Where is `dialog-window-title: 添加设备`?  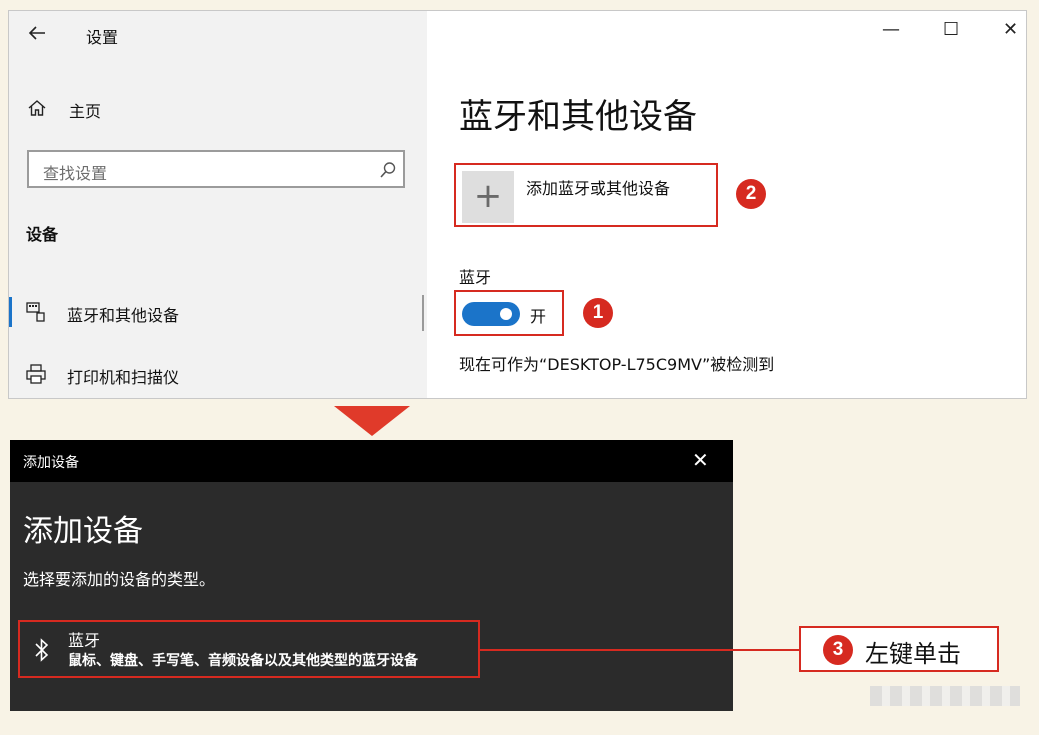
dialog-window-title: 添加设备 is located at coordinates (51, 463).